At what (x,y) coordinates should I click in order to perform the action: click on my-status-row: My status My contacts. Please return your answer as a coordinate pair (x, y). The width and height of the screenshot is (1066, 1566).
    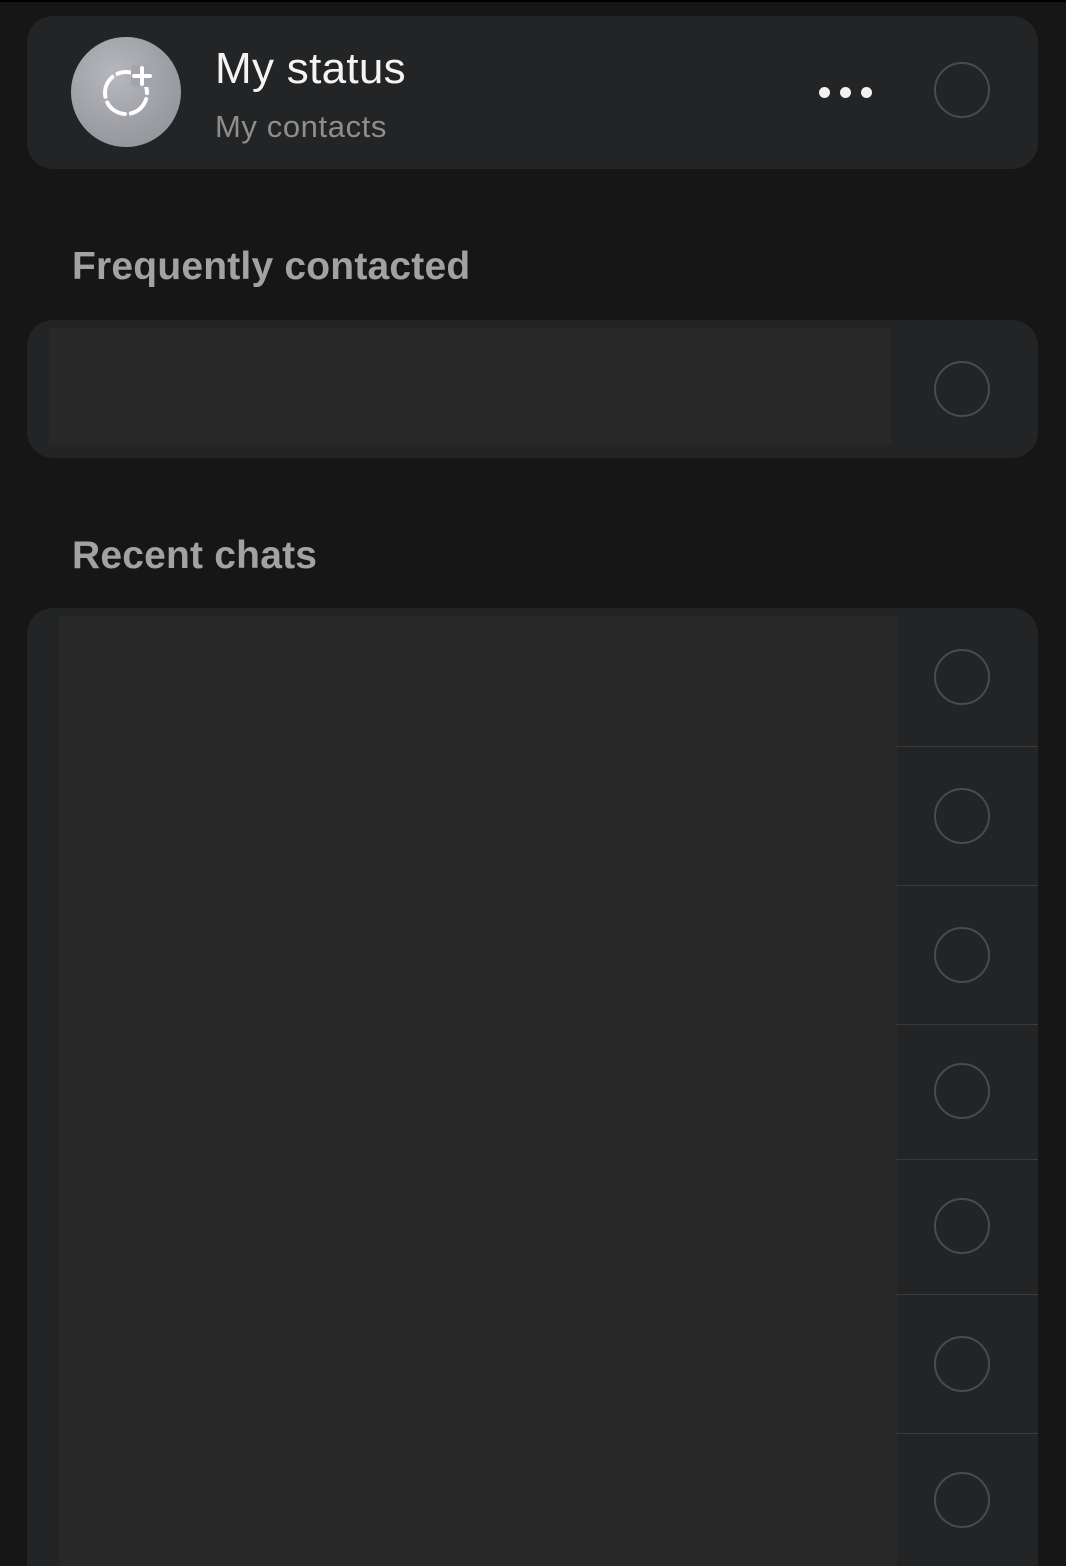
    Looking at the image, I should click on (532, 92).